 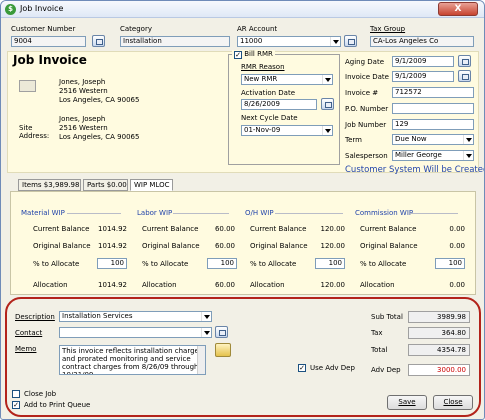 What do you see at coordinates (439, 350) in the screenshot?
I see `total-value: 4354.78` at bounding box center [439, 350].